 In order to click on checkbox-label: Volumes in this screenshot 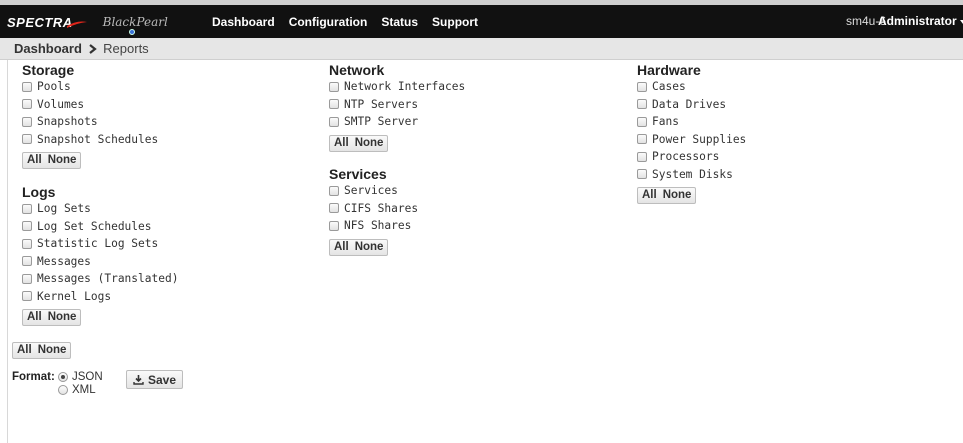, I will do `click(61, 104)`.